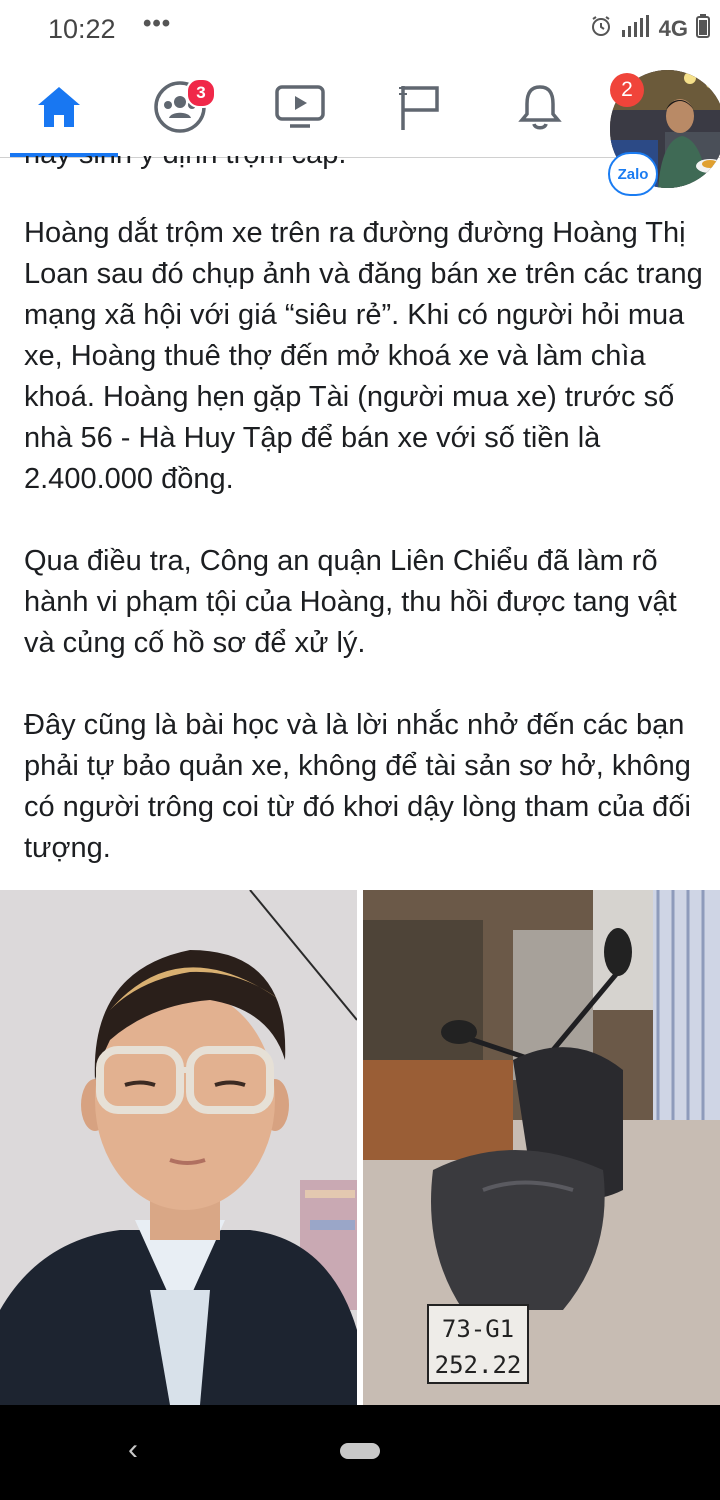  Describe the element at coordinates (627, 90) in the screenshot. I see `chat-head-badge: 2` at that location.